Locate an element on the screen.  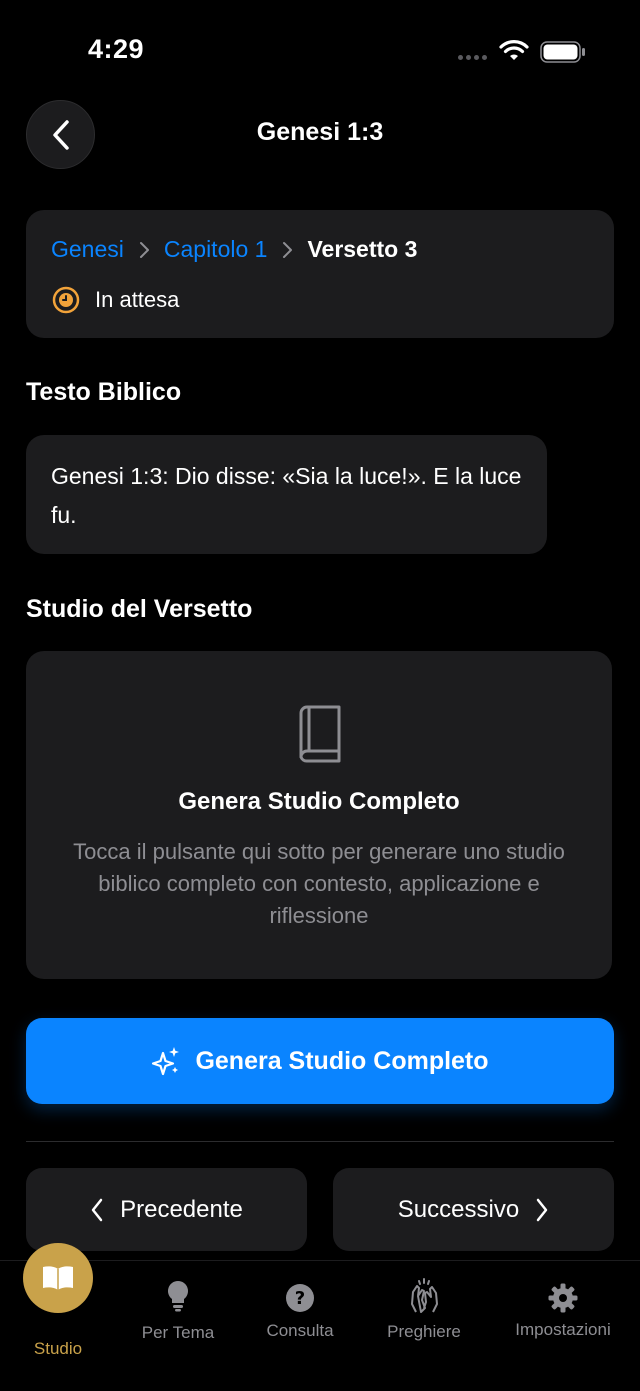
tab-preghiere-label: Preghiere is located at coordinates (424, 1331).